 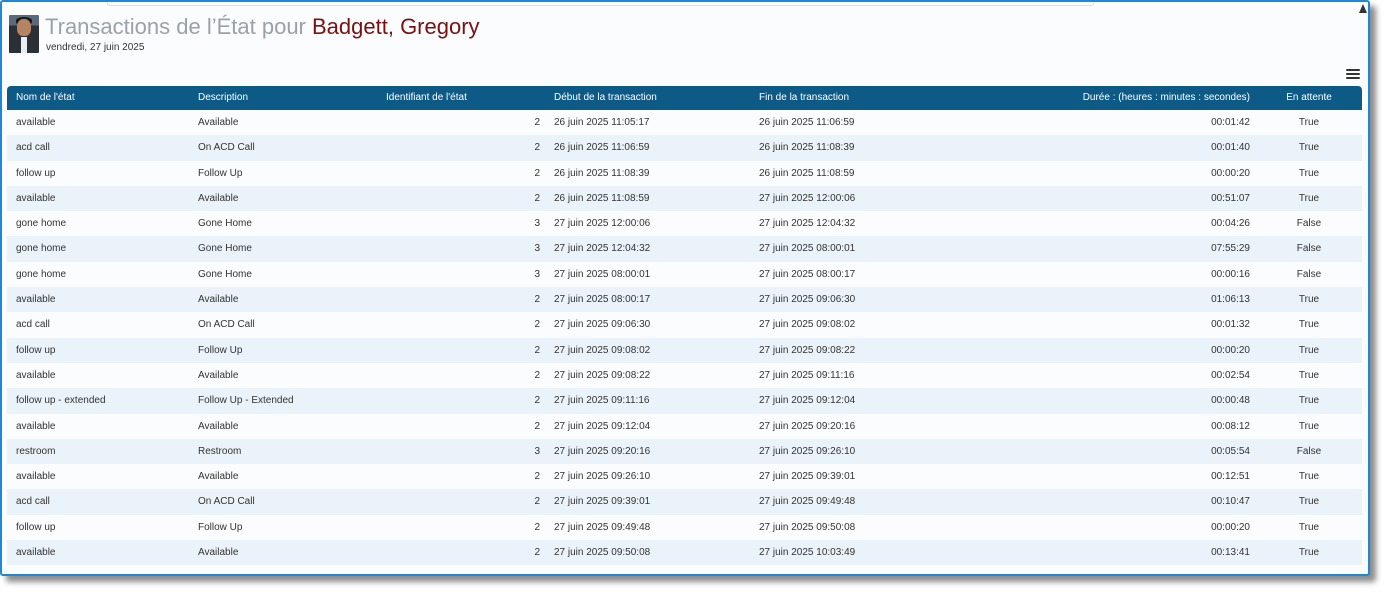 What do you see at coordinates (463, 98) in the screenshot?
I see `column-header-state-id: Identifiant de l'état` at bounding box center [463, 98].